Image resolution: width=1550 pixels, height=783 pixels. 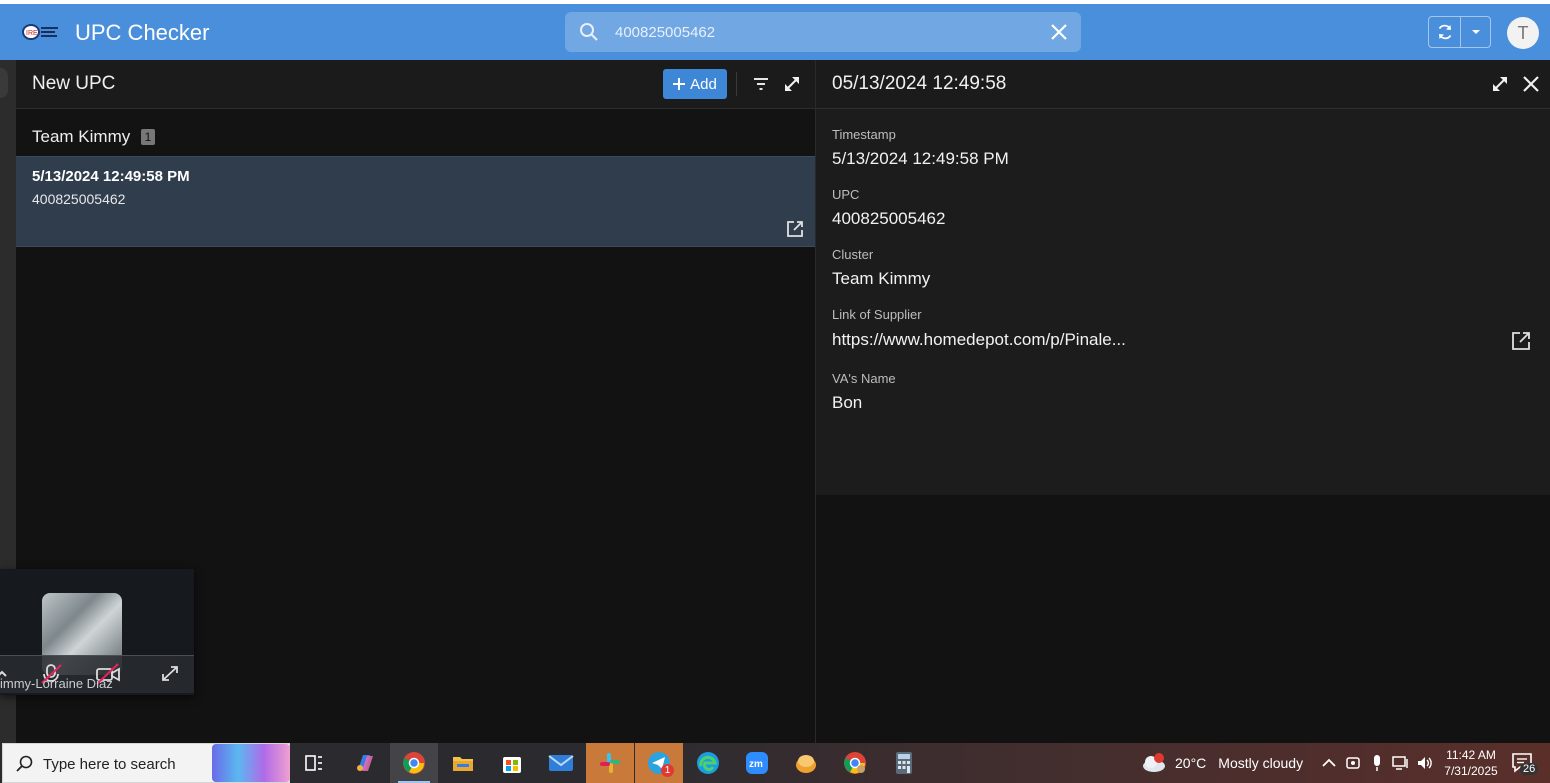 What do you see at coordinates (659, 763) in the screenshot?
I see `telegram-icon: 1` at bounding box center [659, 763].